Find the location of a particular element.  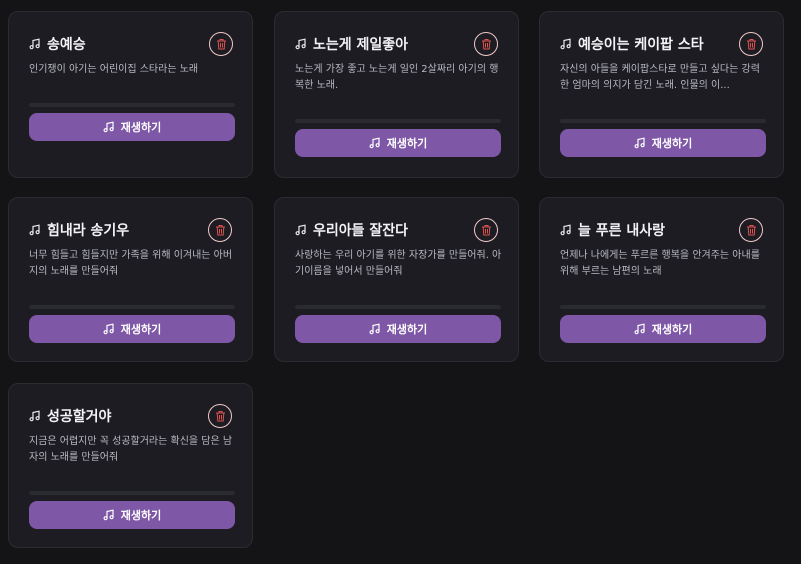

song-title: 송예승 is located at coordinates (66, 45).